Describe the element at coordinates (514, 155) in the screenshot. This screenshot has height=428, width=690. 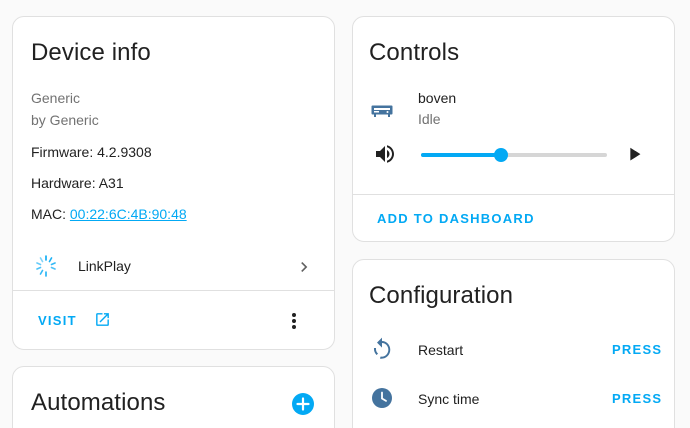
I see `volume-slider` at that location.